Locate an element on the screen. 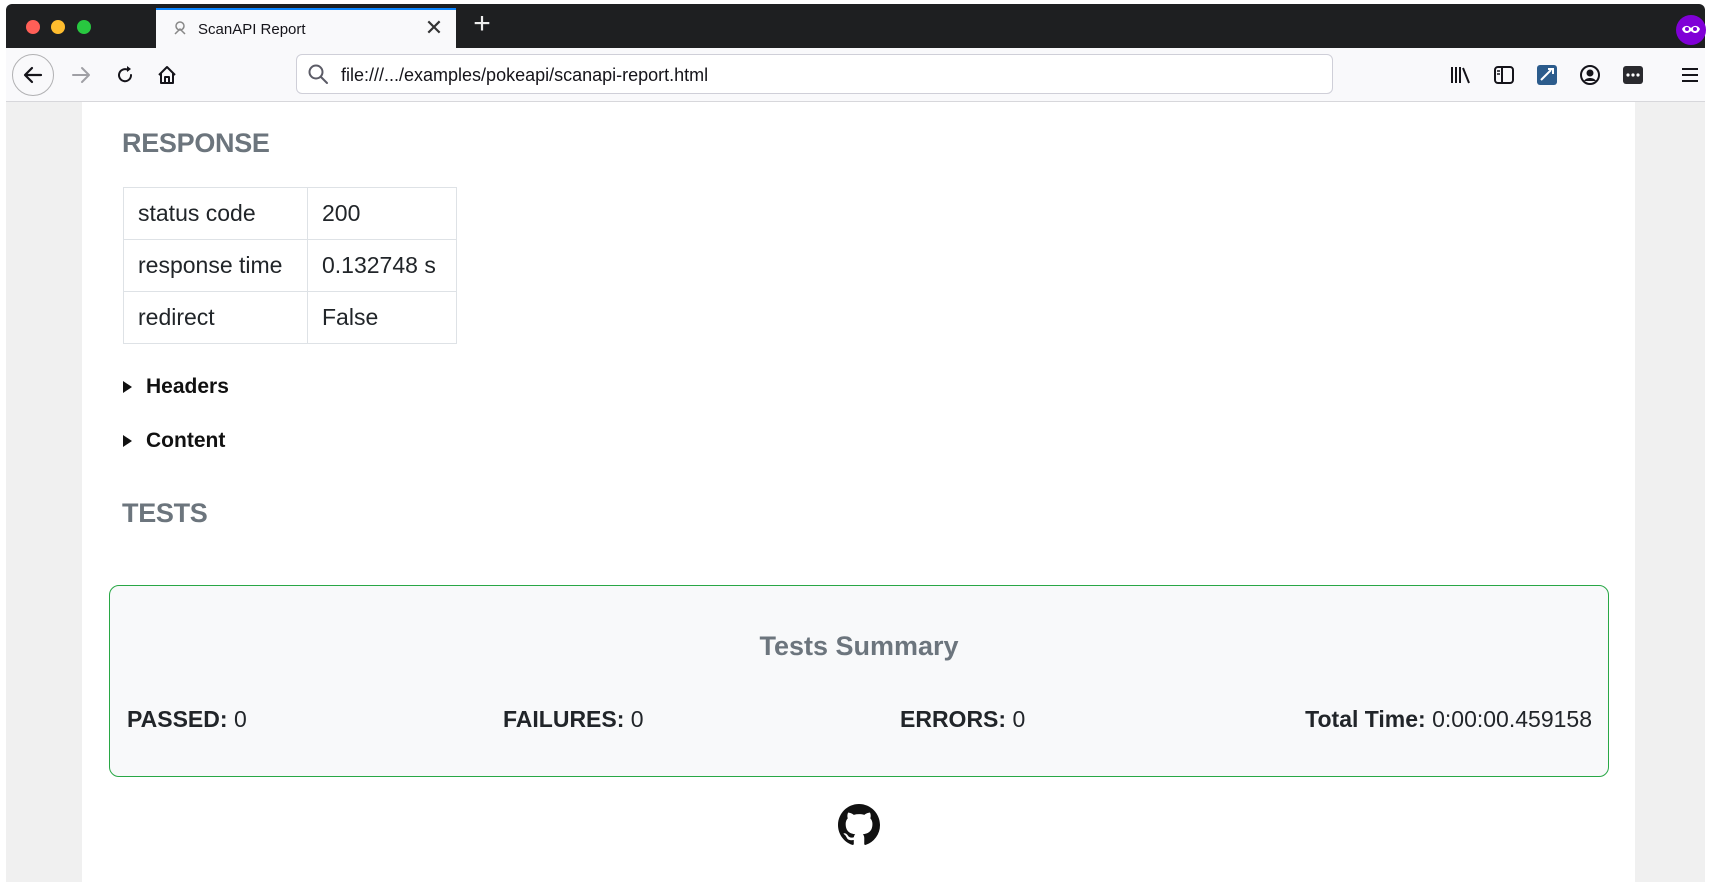  new-tab-button: + is located at coordinates (482, 24).